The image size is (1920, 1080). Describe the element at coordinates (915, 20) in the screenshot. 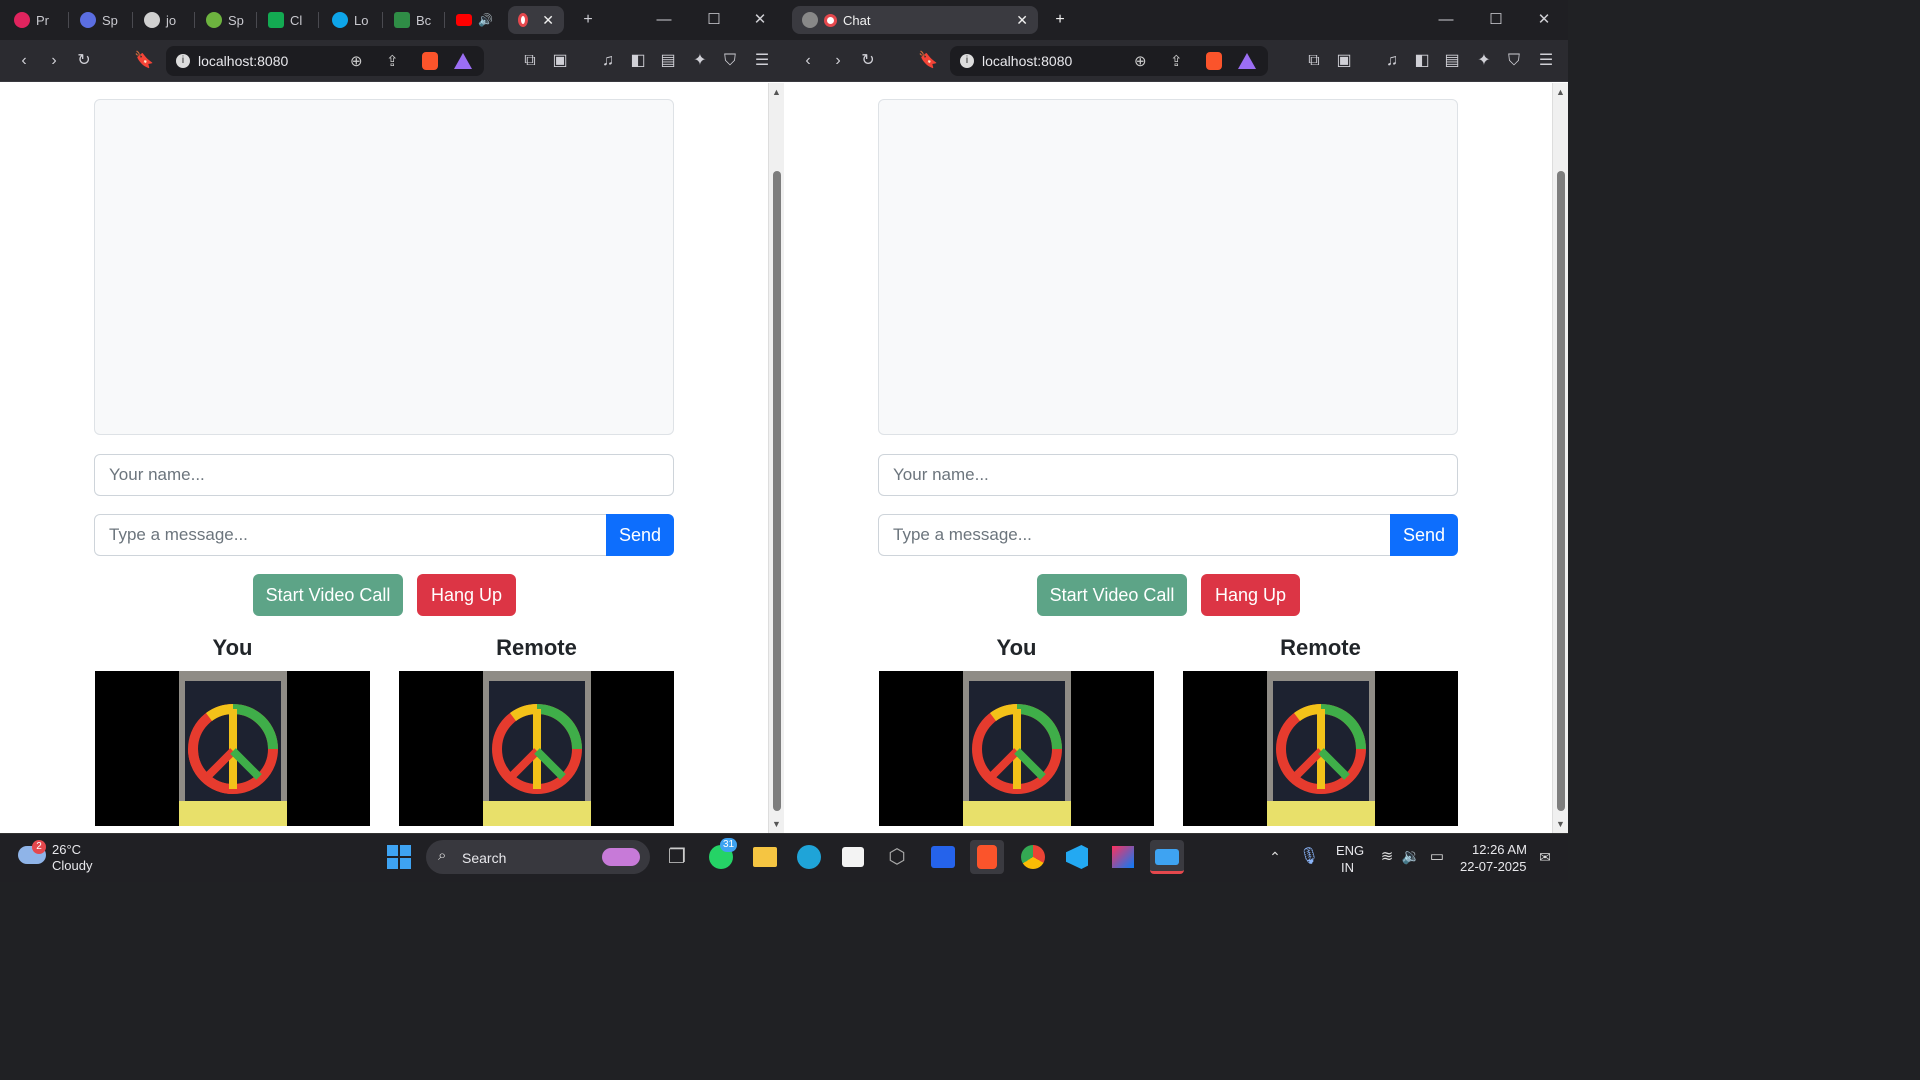

I see `tab-chat: Chat ✕` at that location.